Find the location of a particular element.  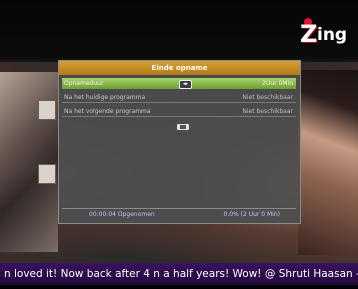

channel-logo: Z ing is located at coordinates (324, 33).